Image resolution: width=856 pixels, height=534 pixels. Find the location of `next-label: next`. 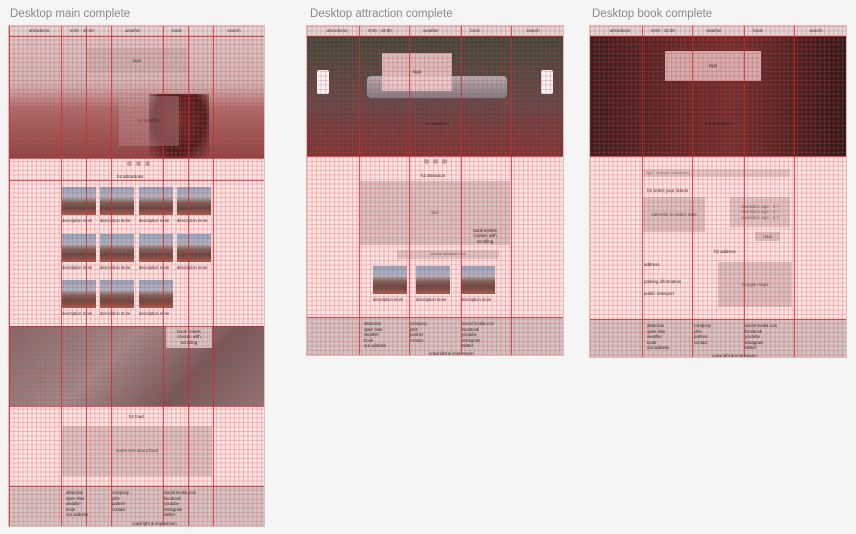

next-label: next is located at coordinates (767, 236).